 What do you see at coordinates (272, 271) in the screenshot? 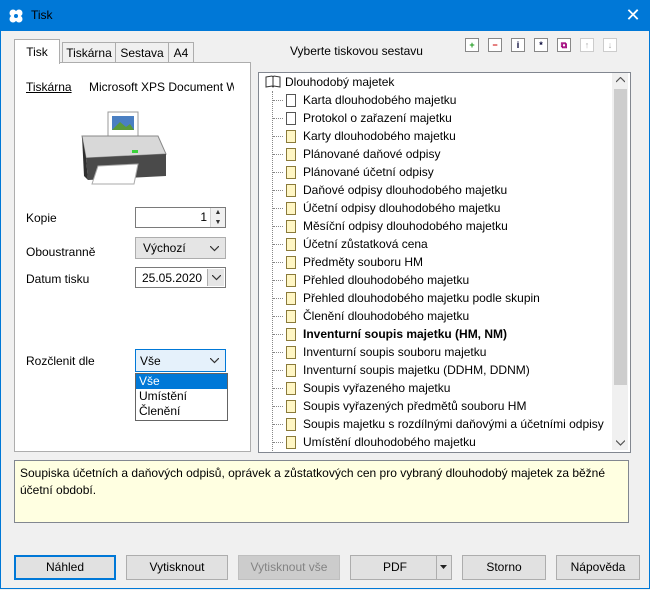
I see `tree-guide-line` at bounding box center [272, 271].